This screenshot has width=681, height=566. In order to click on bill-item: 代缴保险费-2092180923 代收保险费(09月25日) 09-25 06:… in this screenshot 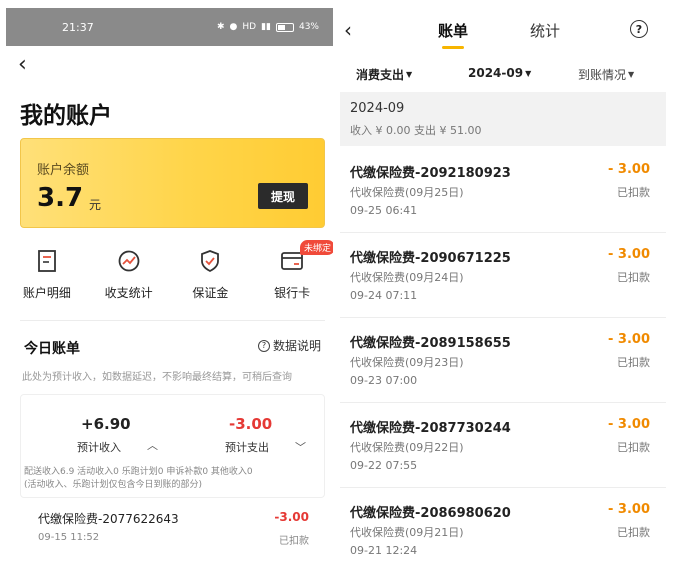, I will do `click(503, 190)`.